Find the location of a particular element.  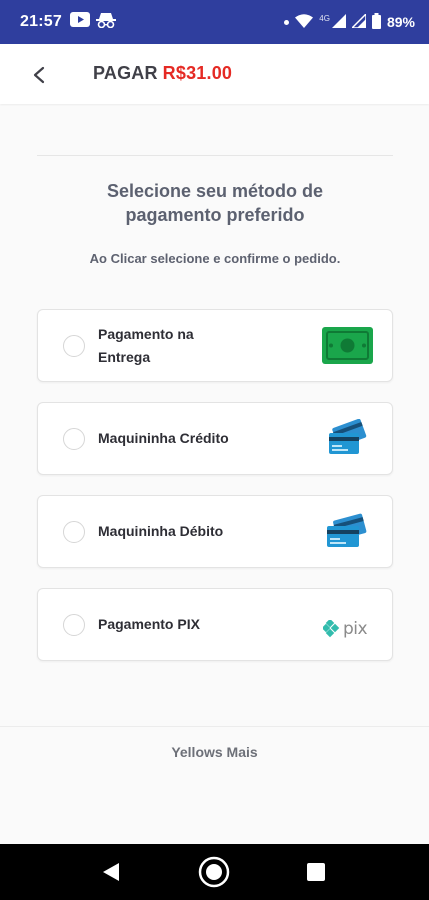

payment-option-debit: Maquininha Débito is located at coordinates (215, 531).